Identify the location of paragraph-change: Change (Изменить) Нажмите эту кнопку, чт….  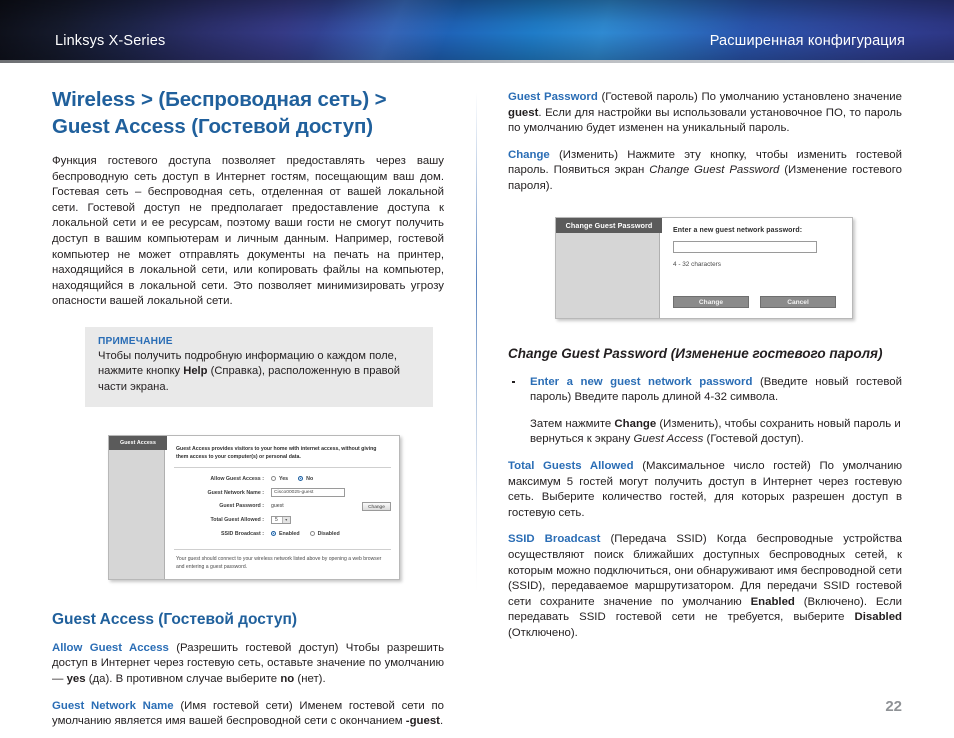
(705, 171).